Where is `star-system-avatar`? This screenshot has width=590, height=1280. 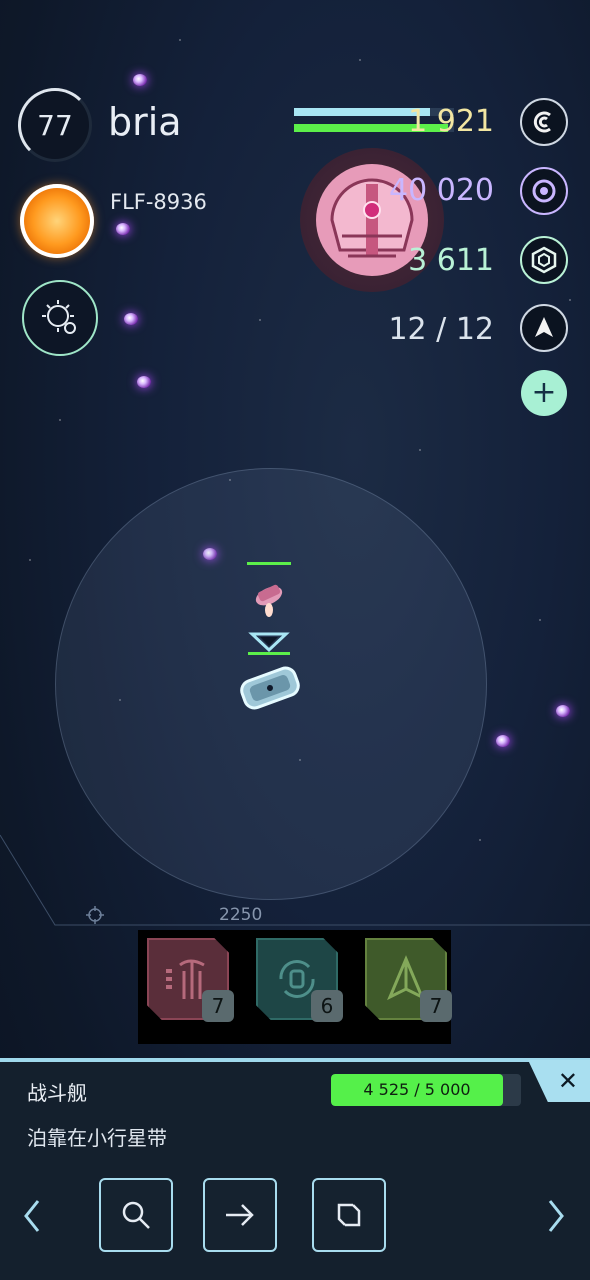 star-system-avatar is located at coordinates (57, 221).